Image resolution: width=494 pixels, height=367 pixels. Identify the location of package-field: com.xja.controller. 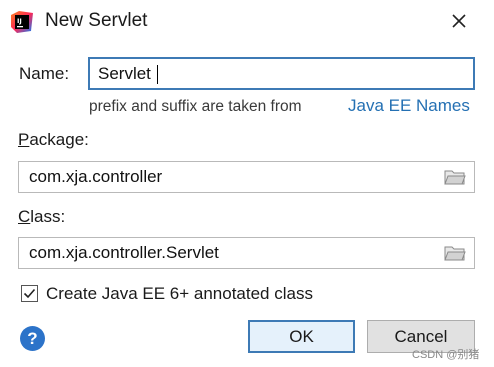
(246, 177).